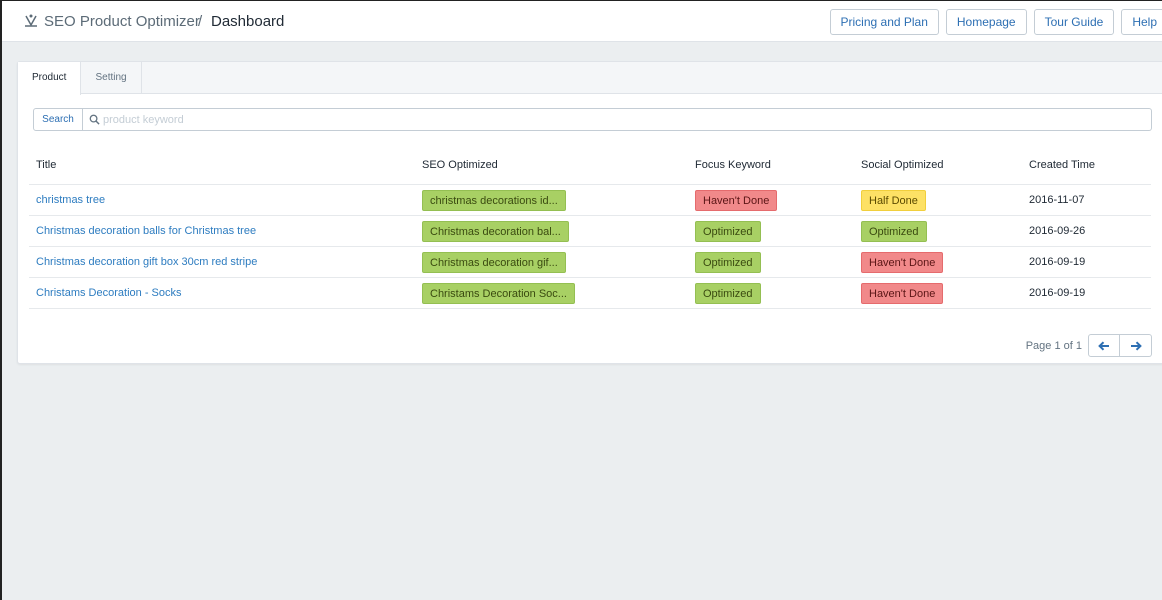 The width and height of the screenshot is (1162, 600). What do you see at coordinates (590, 78) in the screenshot?
I see `tab-bar: Product Setting` at bounding box center [590, 78].